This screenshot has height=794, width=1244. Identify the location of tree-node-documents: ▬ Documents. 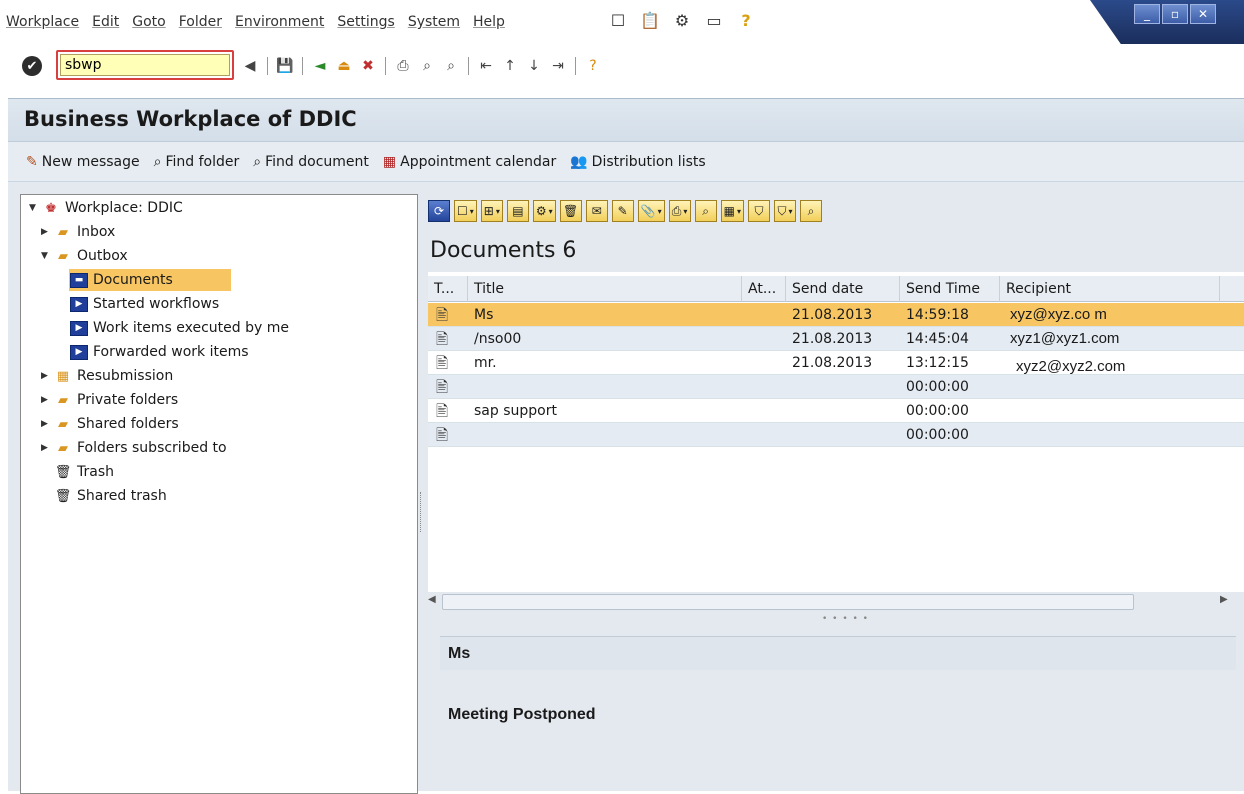
(150, 280).